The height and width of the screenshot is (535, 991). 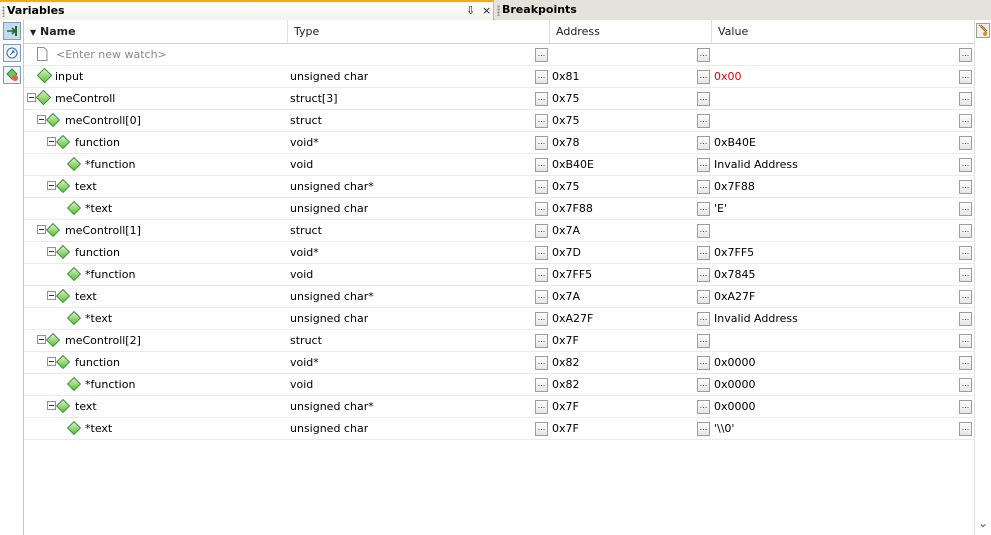 What do you see at coordinates (329, 76) in the screenshot?
I see `variable-type: unsigned char` at bounding box center [329, 76].